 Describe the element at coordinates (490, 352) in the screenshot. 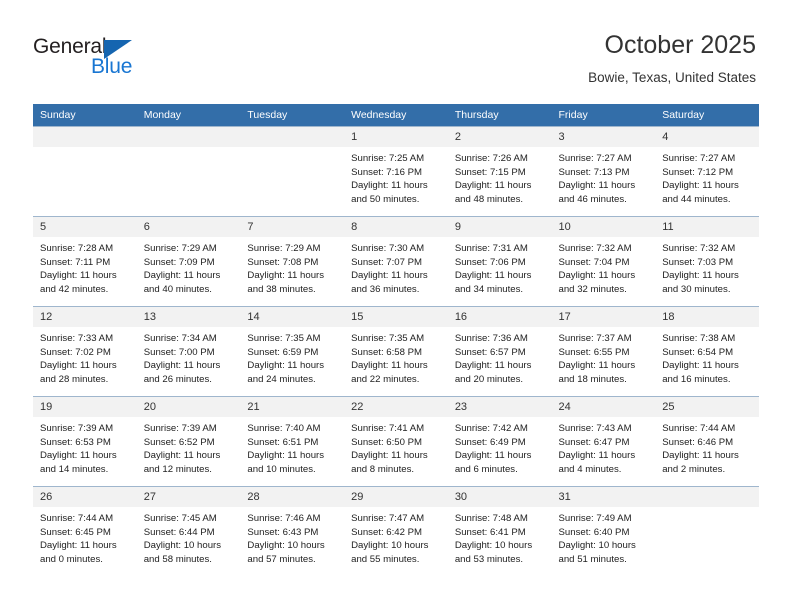

I see `sunset-time: Sunset: 6:57 PM` at that location.